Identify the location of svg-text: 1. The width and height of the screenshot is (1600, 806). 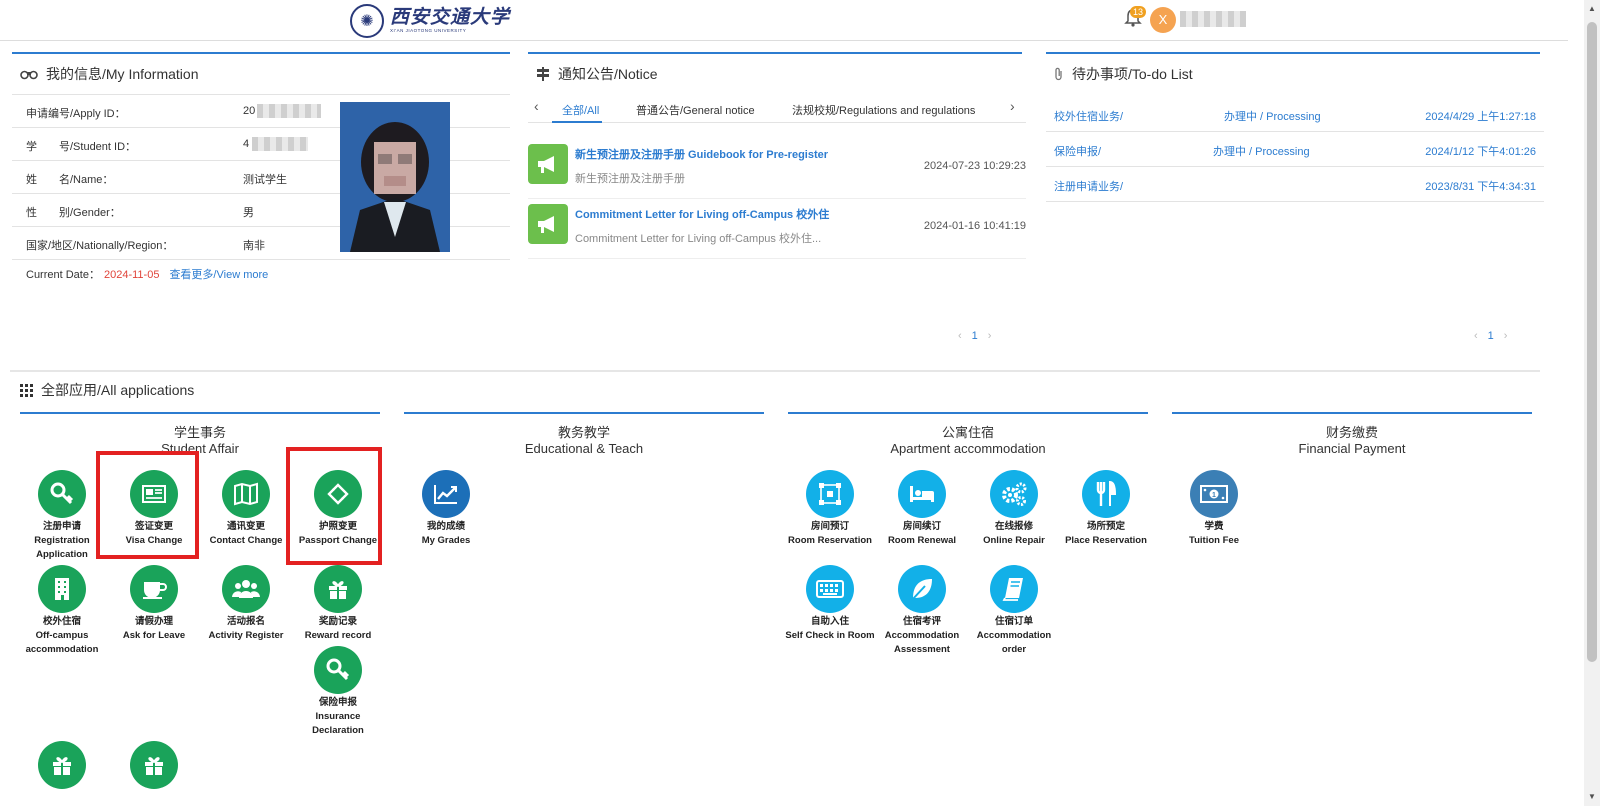
(1214, 495).